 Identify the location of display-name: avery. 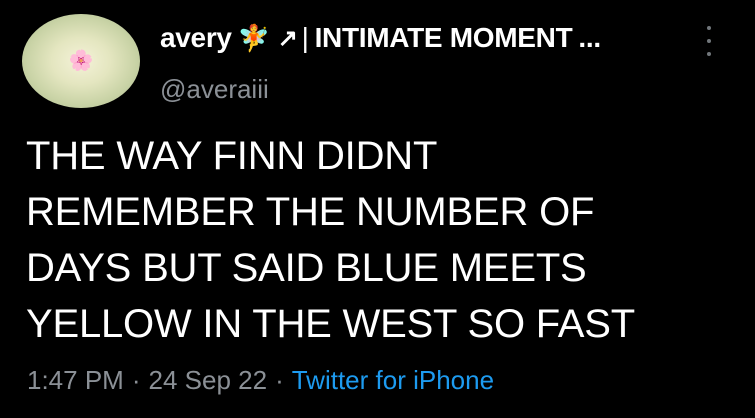
(196, 38).